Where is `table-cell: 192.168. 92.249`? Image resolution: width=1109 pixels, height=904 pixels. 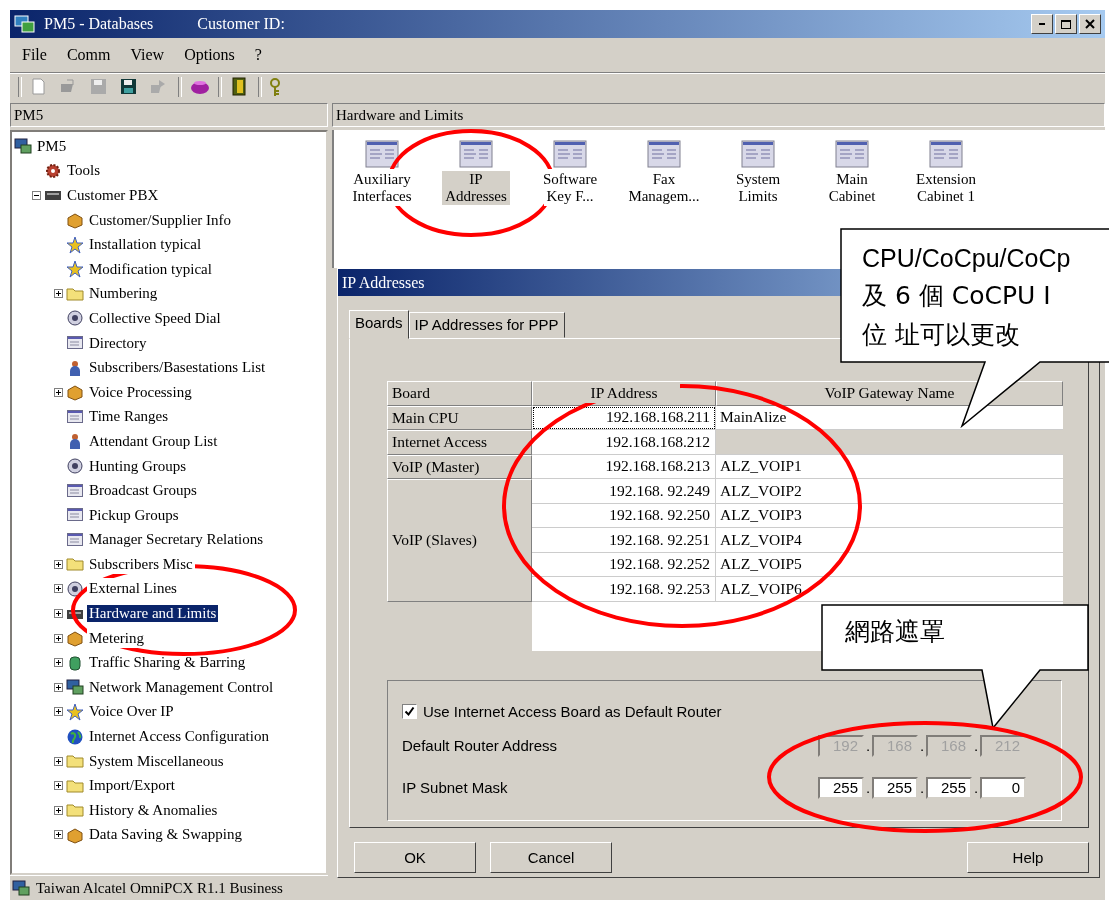
table-cell: 192.168. 92.249 is located at coordinates (624, 491).